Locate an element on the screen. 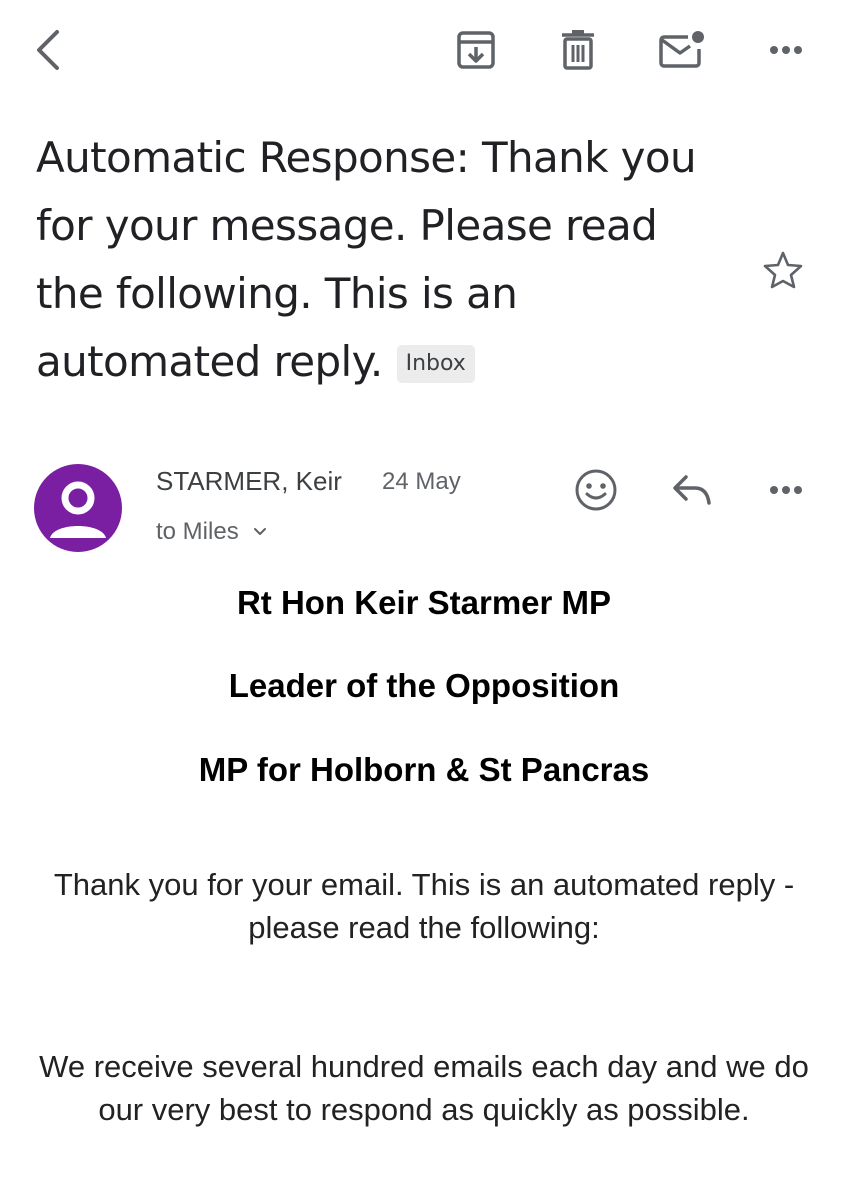 The image size is (848, 1200). add-reaction-button is located at coordinates (596, 490).